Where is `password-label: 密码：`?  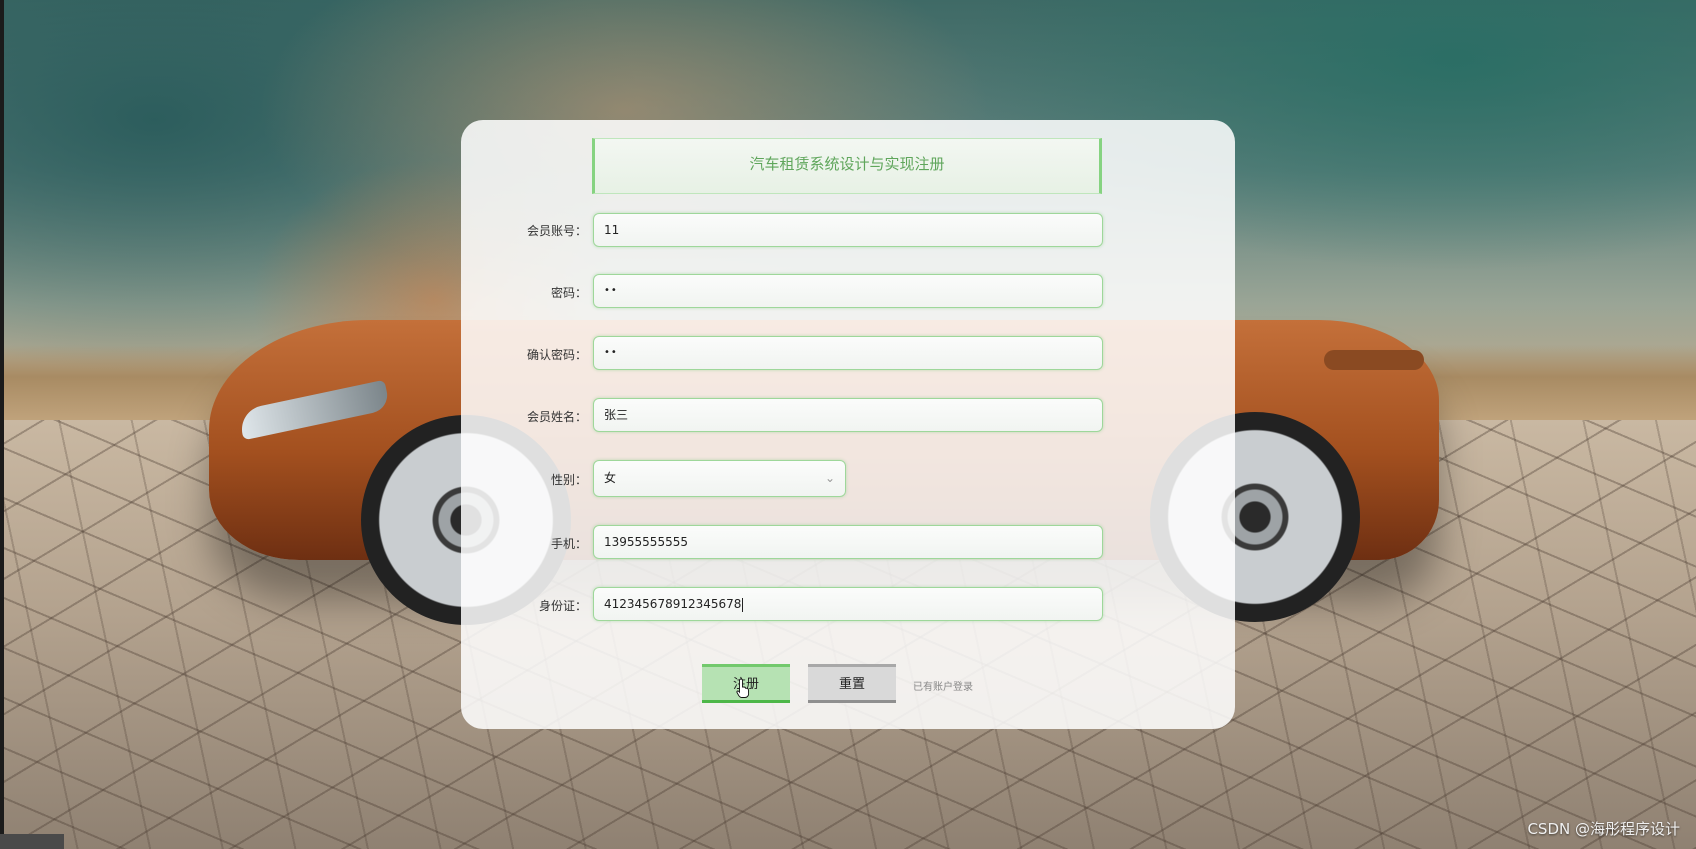 password-label: 密码： is located at coordinates (568, 293).